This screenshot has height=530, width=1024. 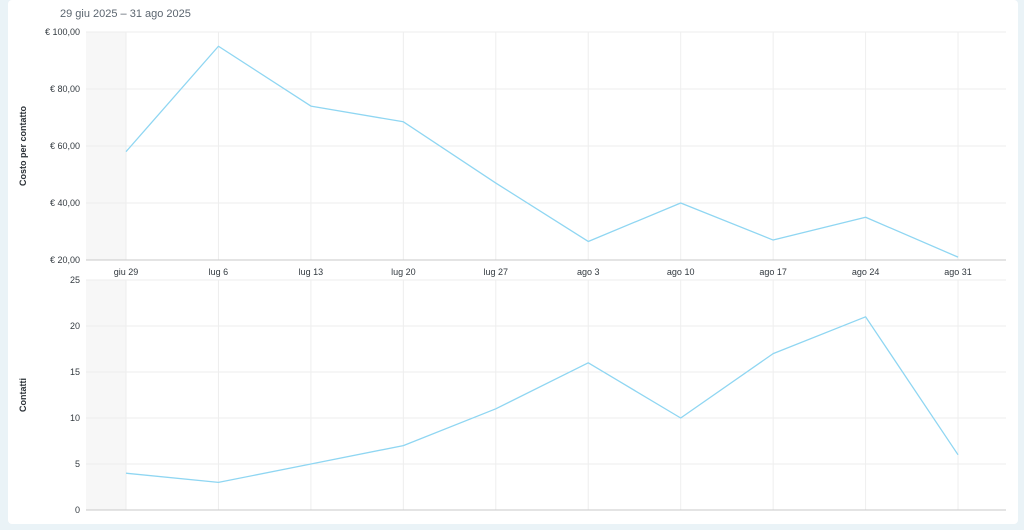 I want to click on y-tick-label: 25, so click(x=75, y=280).